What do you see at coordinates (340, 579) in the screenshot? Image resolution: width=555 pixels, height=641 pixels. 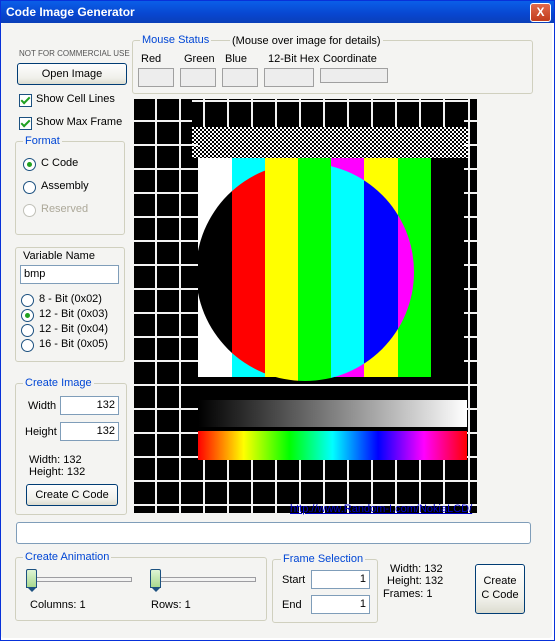 I see `start-input: 1` at bounding box center [340, 579].